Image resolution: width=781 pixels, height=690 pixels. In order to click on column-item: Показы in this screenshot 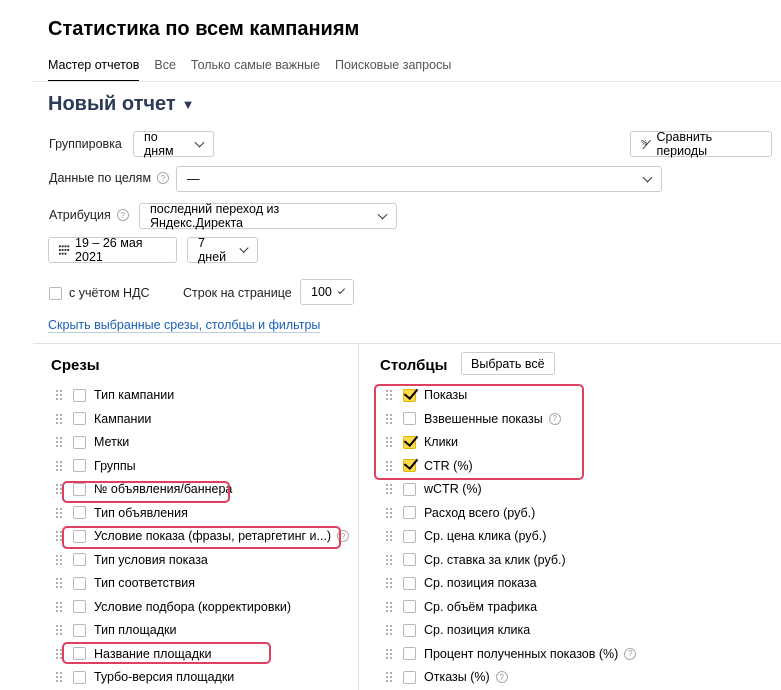, I will do `click(426, 395)`.